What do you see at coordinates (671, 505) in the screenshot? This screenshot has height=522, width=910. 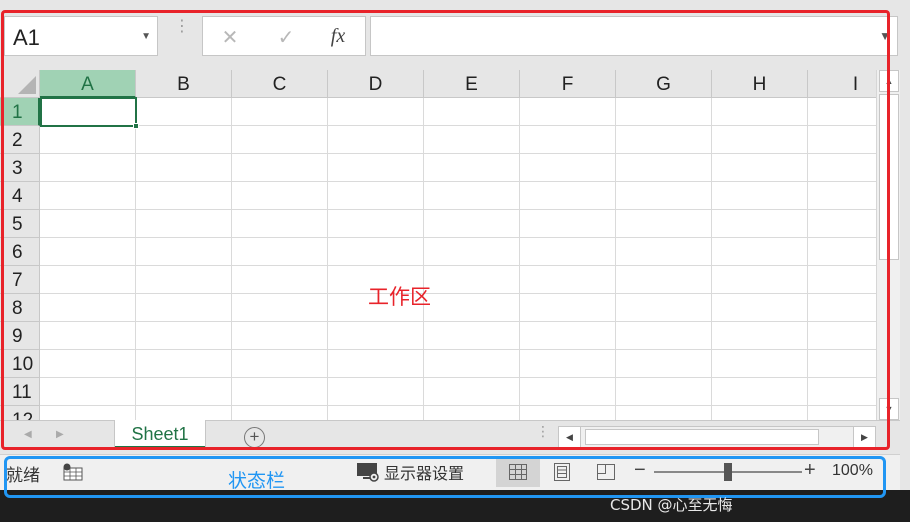 I see `watermark-text: CSDN @心至无悔` at bounding box center [671, 505].